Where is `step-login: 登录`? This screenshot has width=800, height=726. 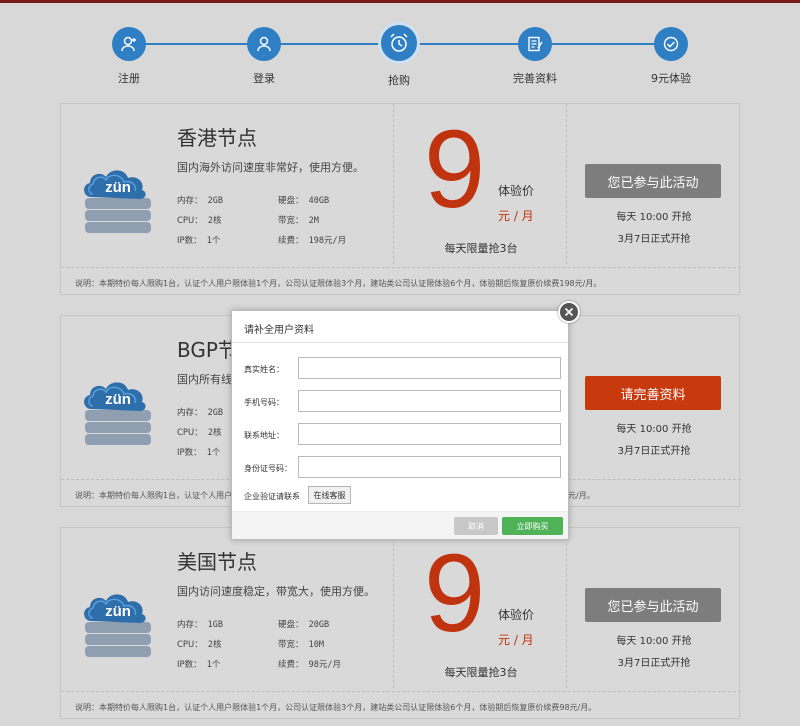
step-login: 登录 is located at coordinates (264, 56).